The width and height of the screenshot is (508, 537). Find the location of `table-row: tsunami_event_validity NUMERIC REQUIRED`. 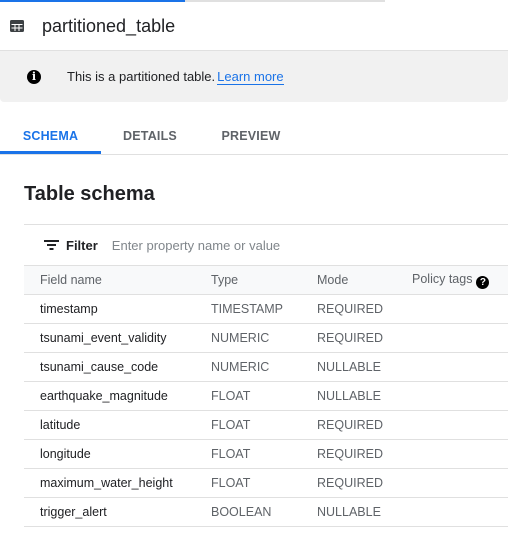

table-row: tsunami_event_validity NUMERIC REQUIRED is located at coordinates (266, 338).